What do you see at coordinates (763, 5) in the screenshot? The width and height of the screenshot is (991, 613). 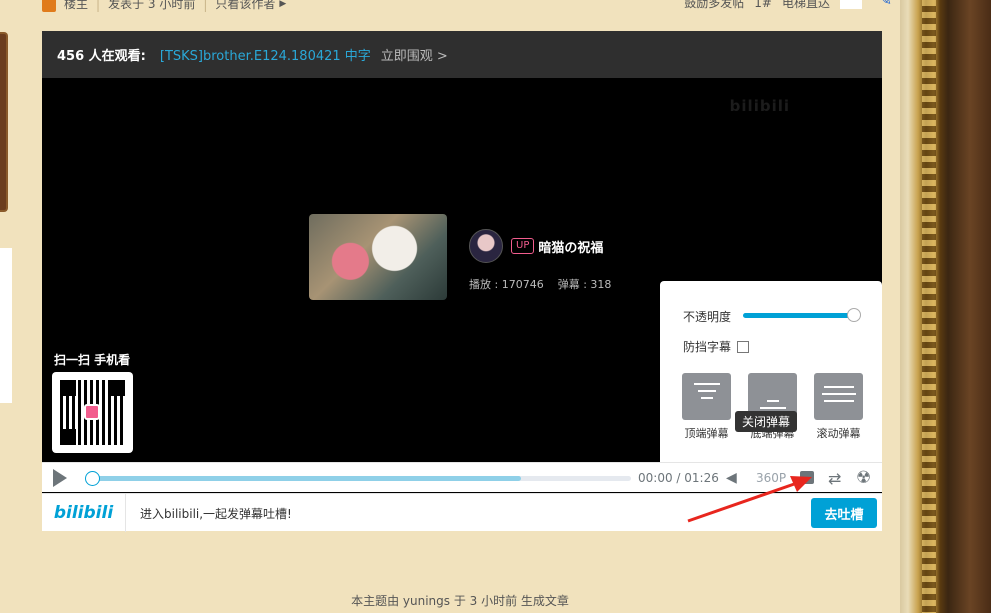 I see `floor-number: 1#` at bounding box center [763, 5].